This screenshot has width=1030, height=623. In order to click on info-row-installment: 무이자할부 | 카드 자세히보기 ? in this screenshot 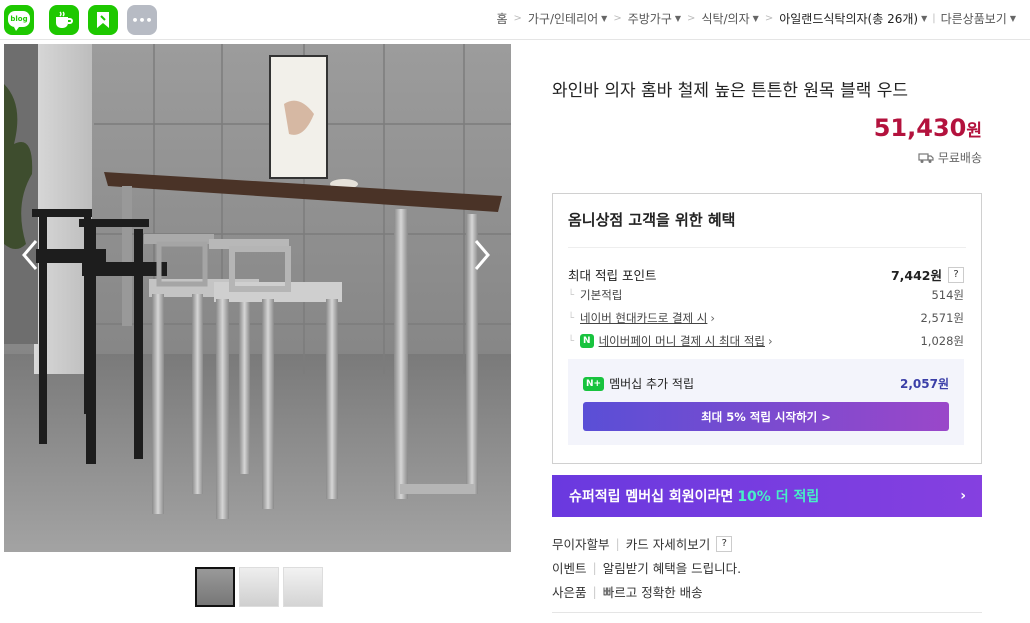, I will do `click(642, 543)`.